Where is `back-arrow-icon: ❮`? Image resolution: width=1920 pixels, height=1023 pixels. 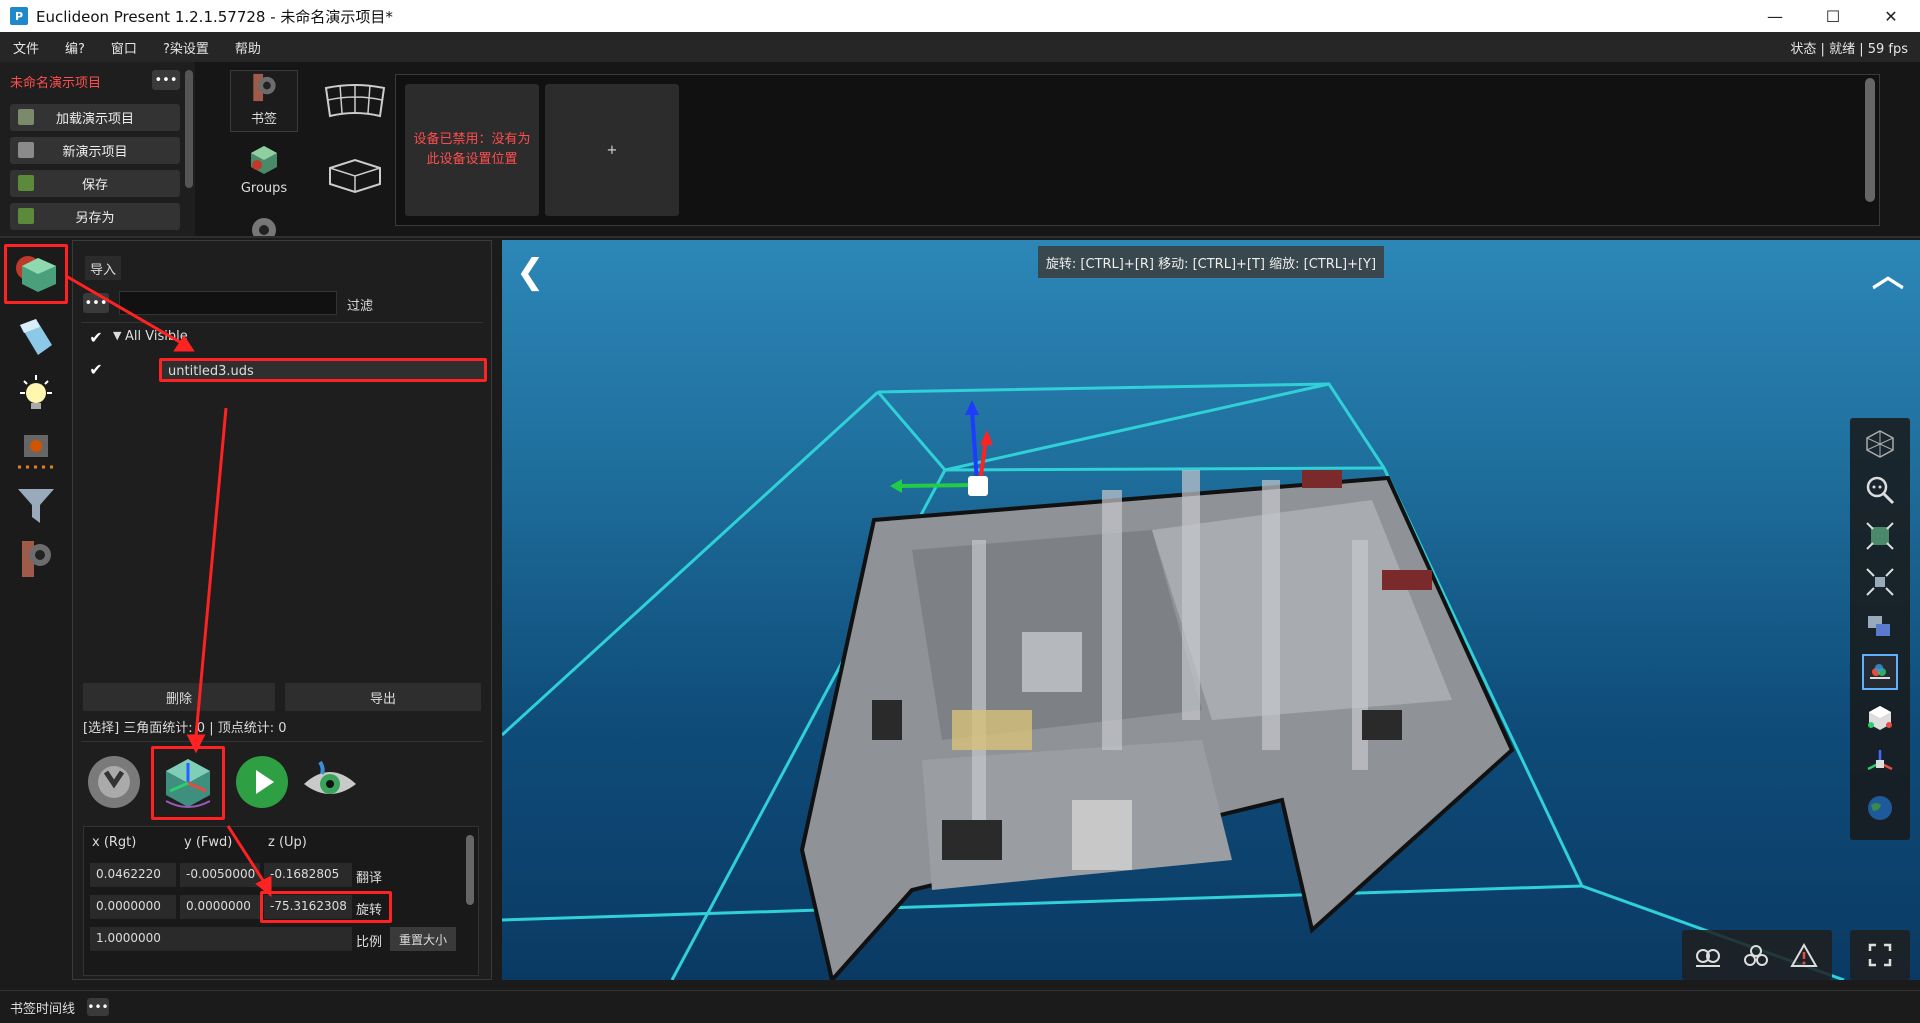 back-arrow-icon: ❮ is located at coordinates (530, 272).